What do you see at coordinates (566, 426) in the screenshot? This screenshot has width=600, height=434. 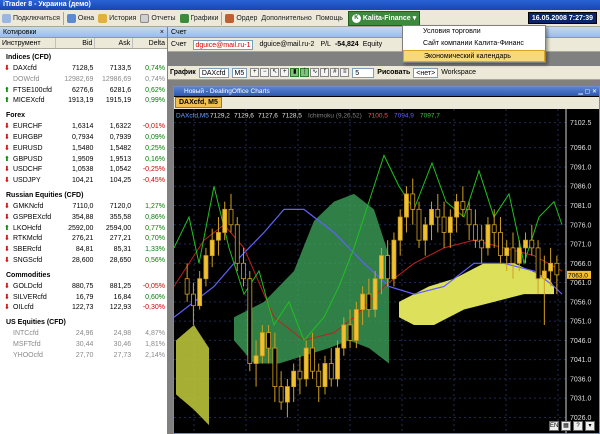 I see `calendar-icon: ▦` at bounding box center [566, 426].